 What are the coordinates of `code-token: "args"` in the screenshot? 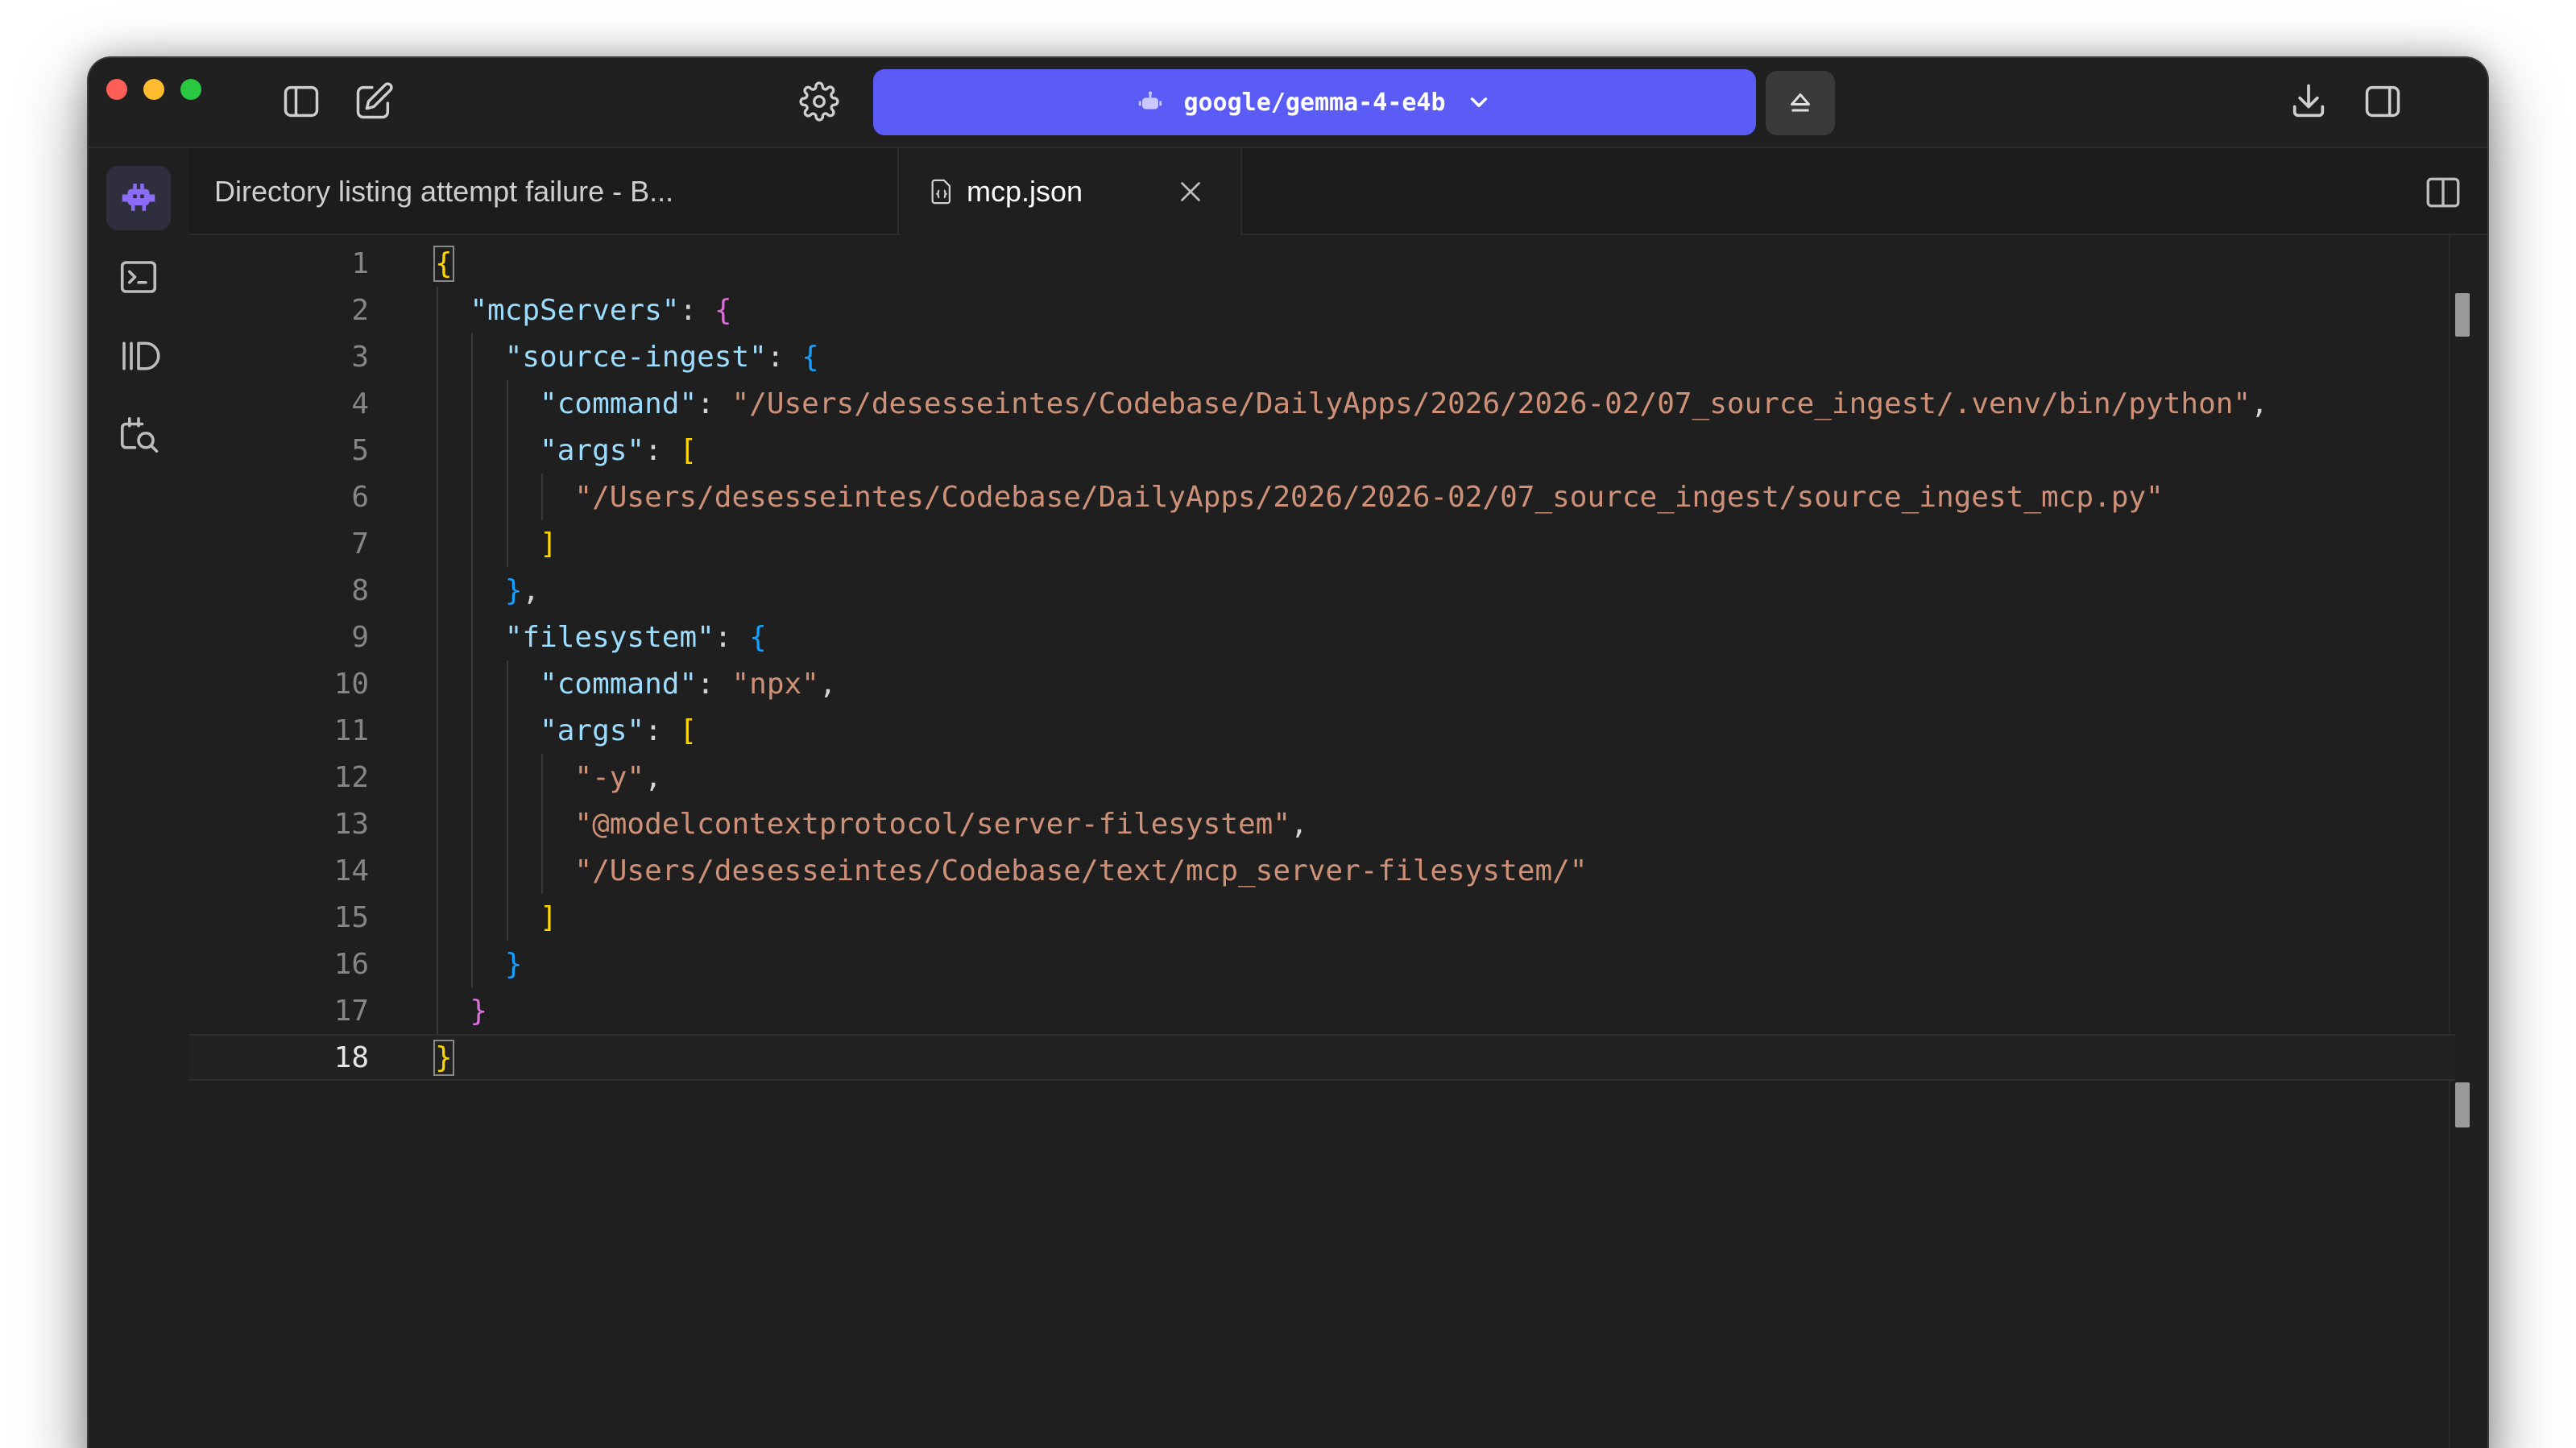 It's located at (592, 730).